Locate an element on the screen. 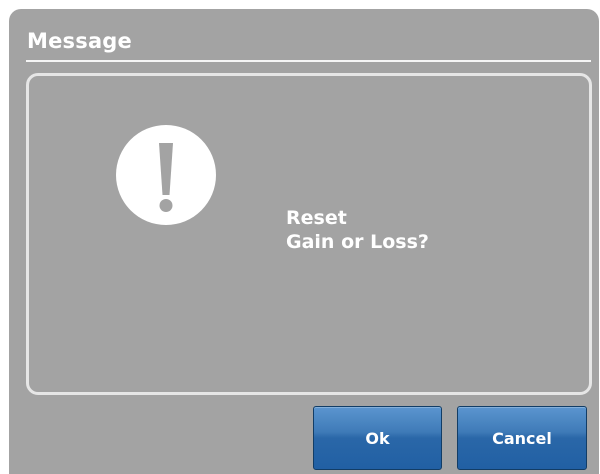  message-line-1: Reset is located at coordinates (316, 218).